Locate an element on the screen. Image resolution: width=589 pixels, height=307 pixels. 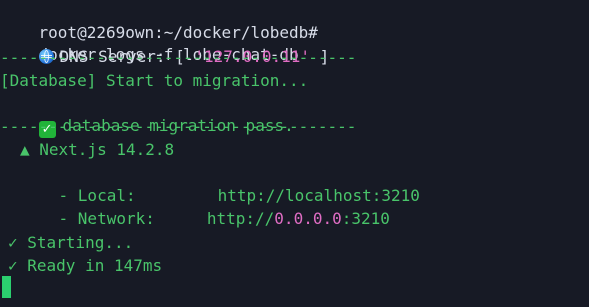
network-label: - Network: is located at coordinates (106, 218).